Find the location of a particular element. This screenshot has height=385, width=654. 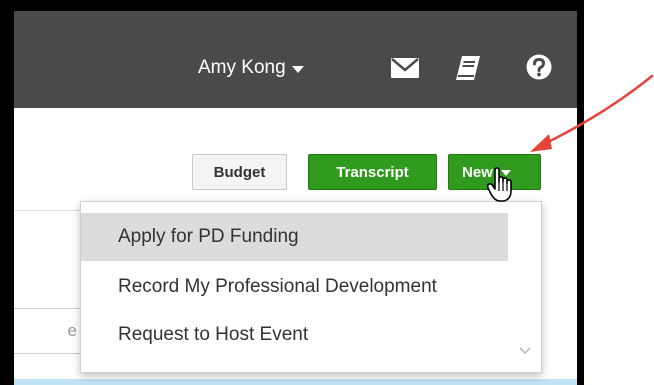

window-frame-right is located at coordinates (580, 192).